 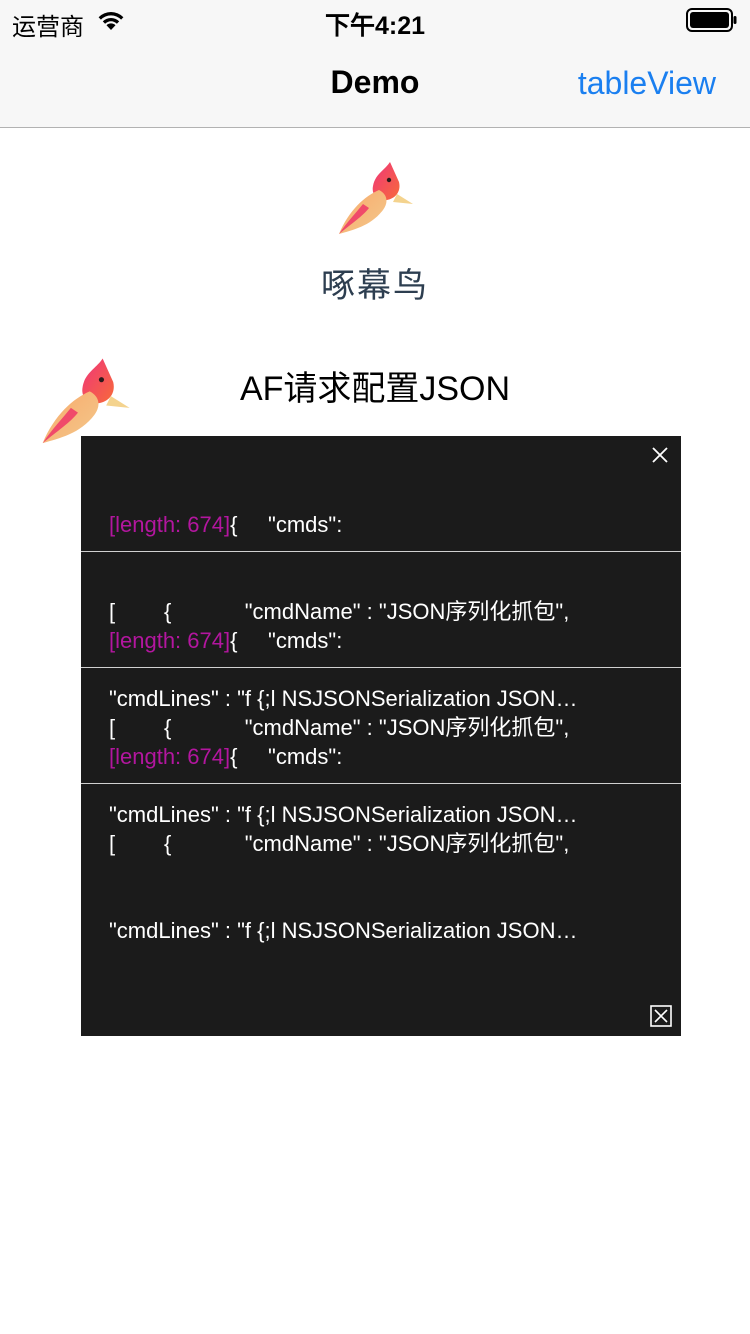 What do you see at coordinates (711, 20) in the screenshot?
I see `battery-icon` at bounding box center [711, 20].